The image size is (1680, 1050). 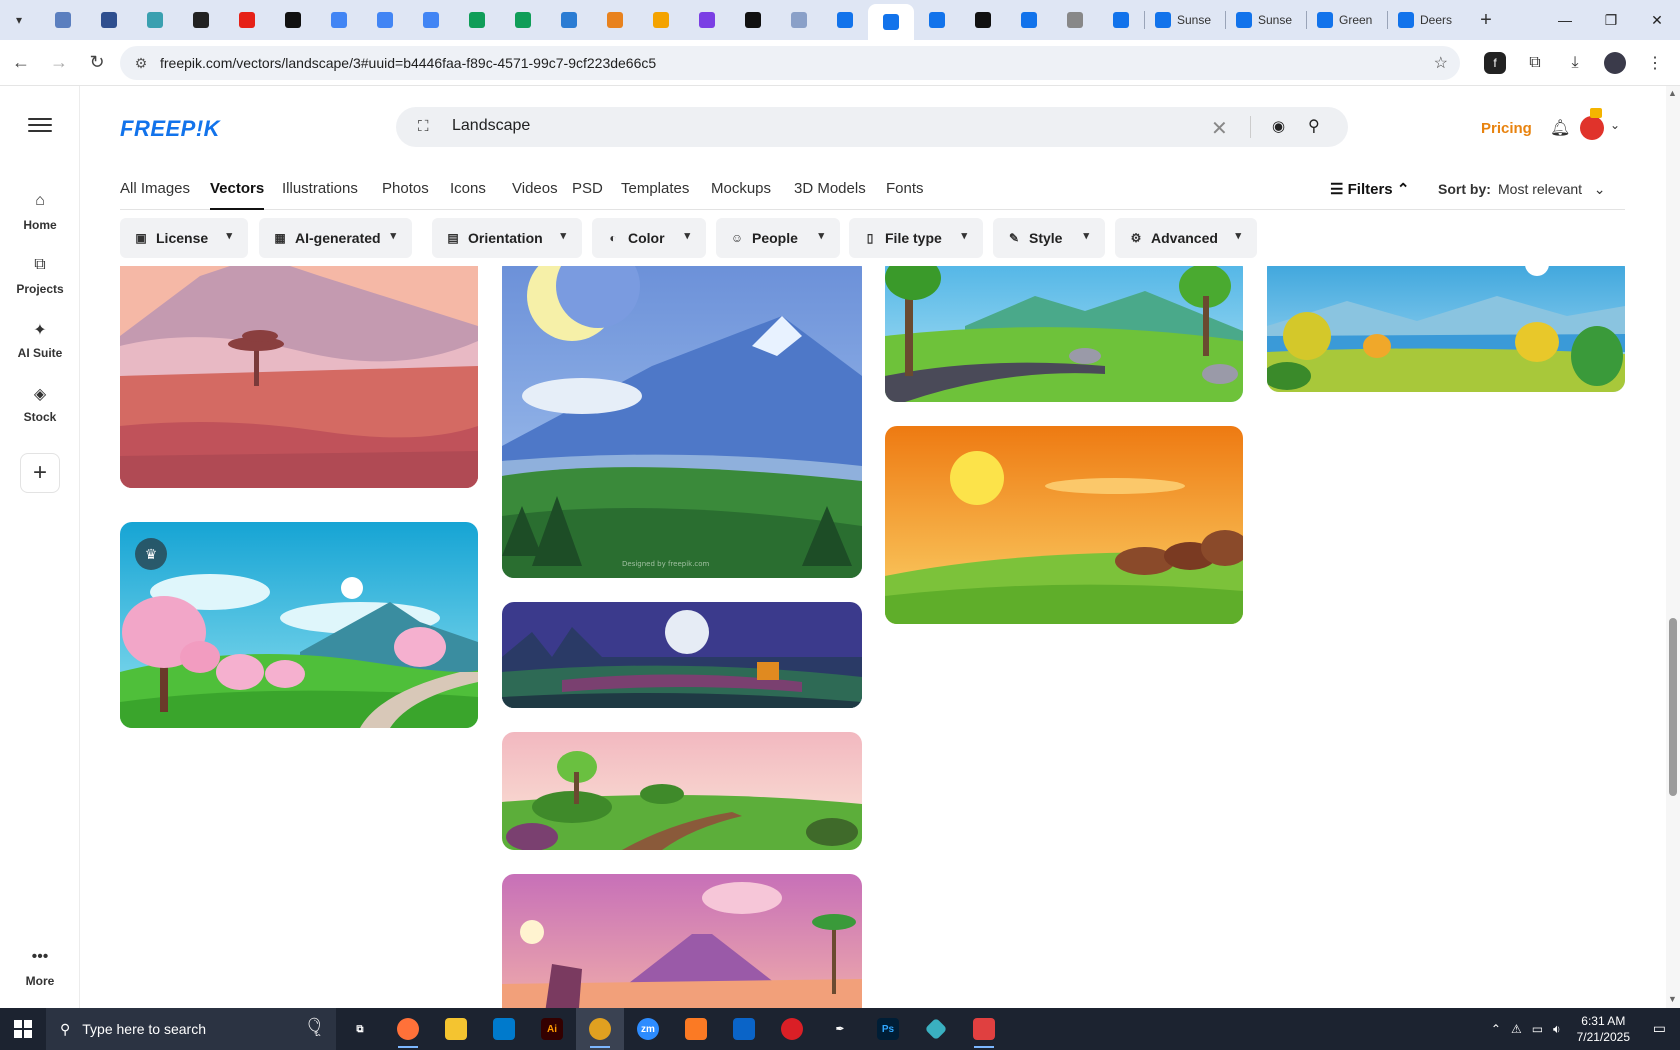 What do you see at coordinates (535, 188) in the screenshot?
I see `tab-videos: Videos` at bounding box center [535, 188].